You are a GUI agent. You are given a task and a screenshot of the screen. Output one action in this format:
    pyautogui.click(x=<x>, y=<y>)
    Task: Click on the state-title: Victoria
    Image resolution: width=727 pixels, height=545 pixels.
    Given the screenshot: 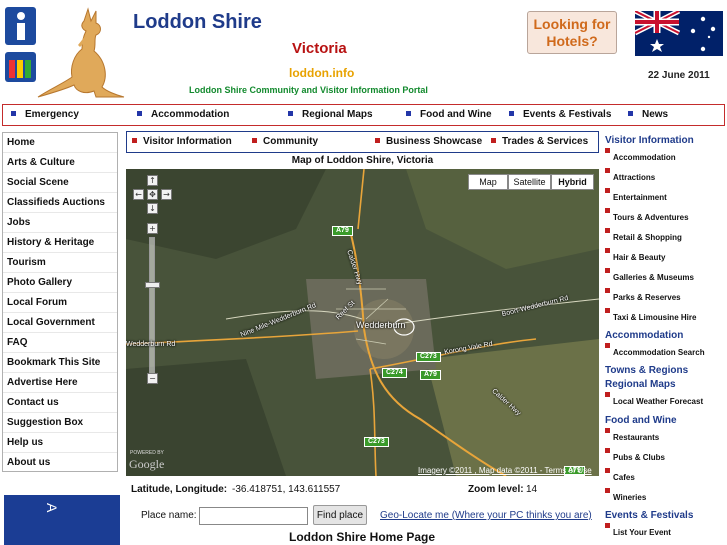 What is the action you would take?
    pyautogui.click(x=319, y=48)
    